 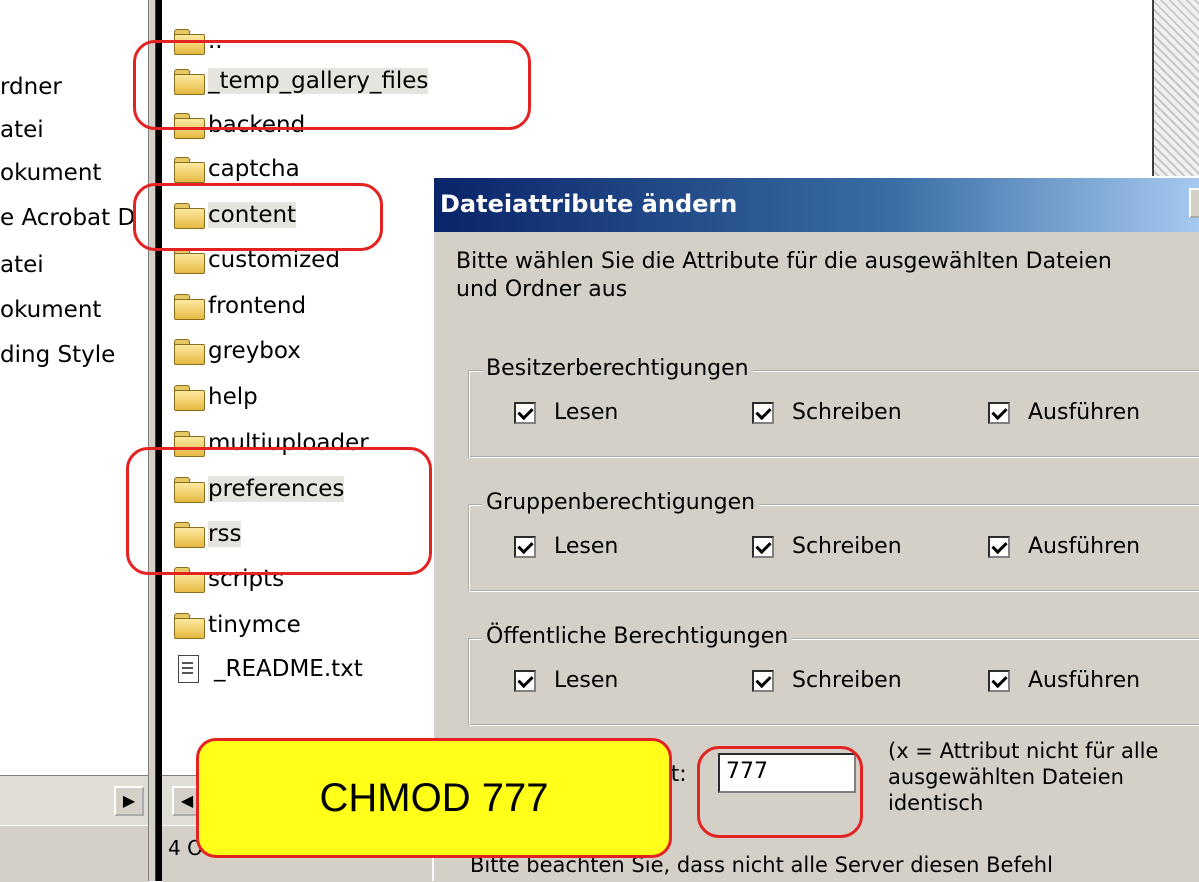 I want to click on public-read-checkbox: Lesen, so click(x=566, y=680).